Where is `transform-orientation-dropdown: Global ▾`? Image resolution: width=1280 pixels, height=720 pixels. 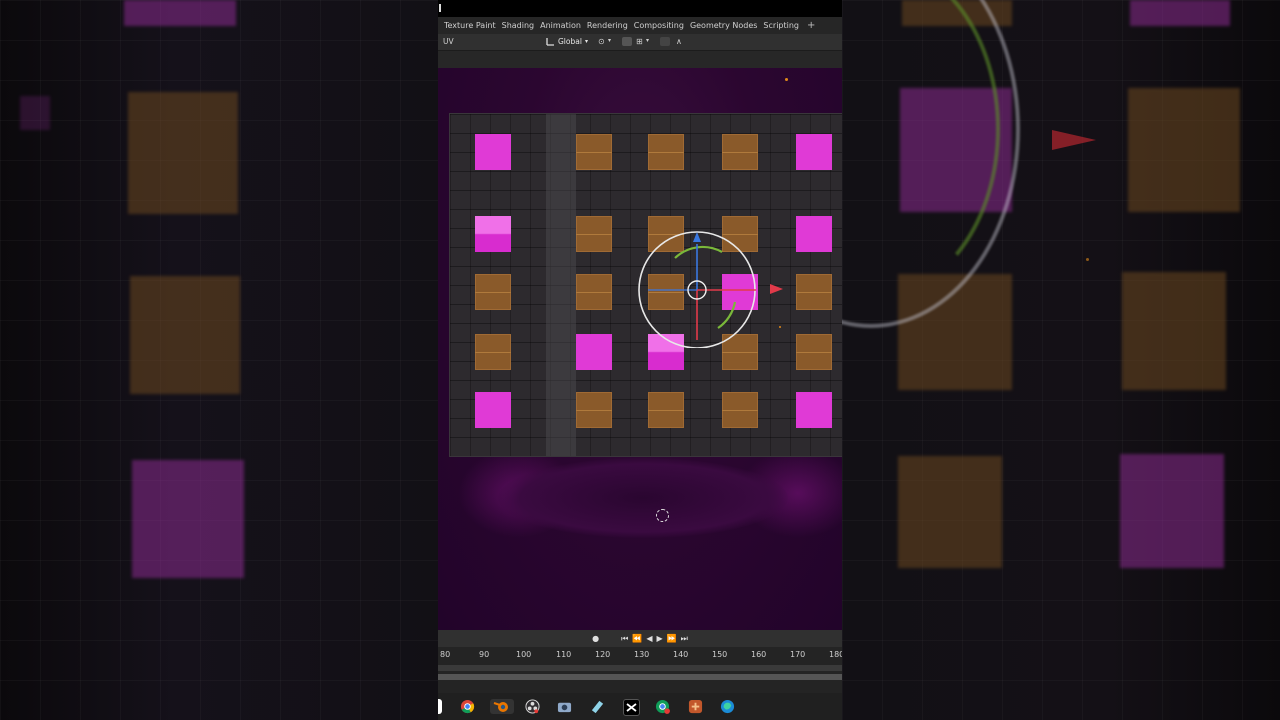
transform-orientation-dropdown: Global ▾ is located at coordinates (567, 41).